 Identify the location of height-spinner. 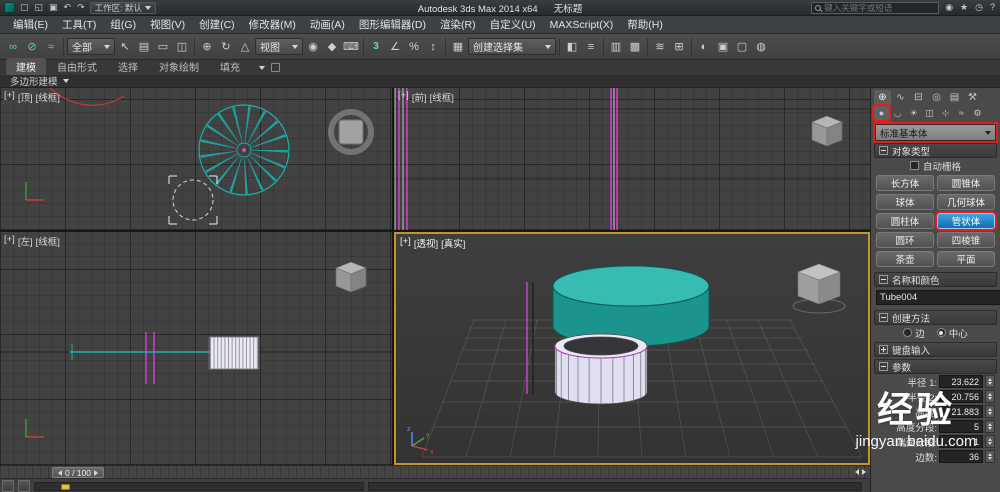
(990, 411).